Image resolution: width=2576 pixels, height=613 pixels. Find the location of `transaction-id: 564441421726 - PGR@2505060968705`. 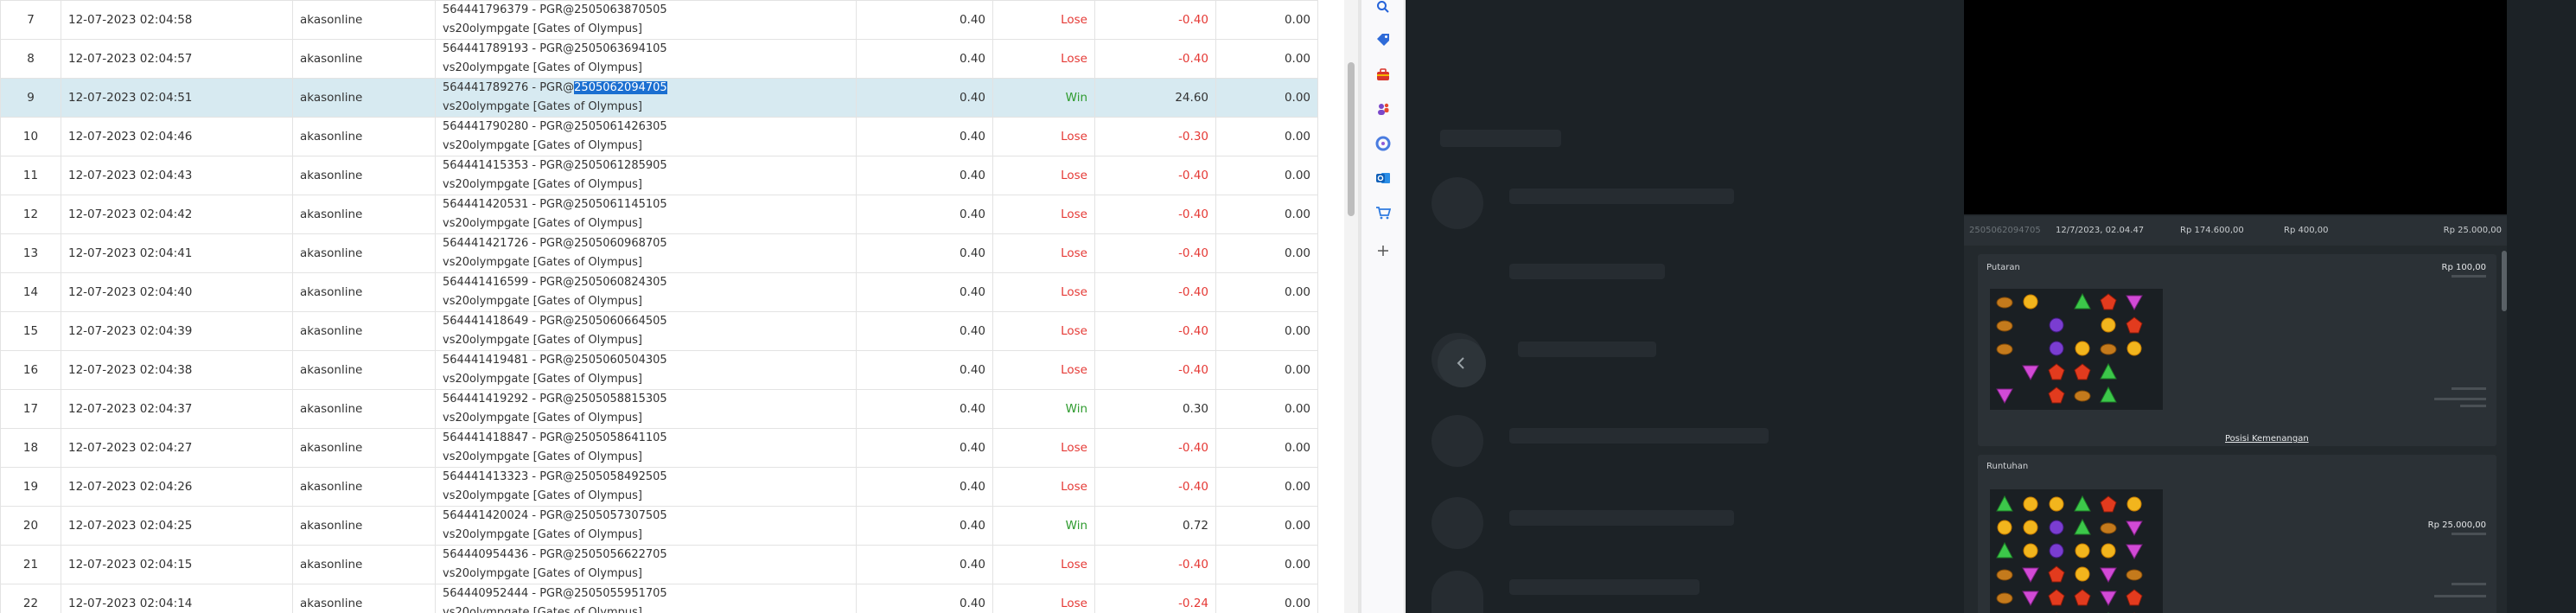

transaction-id: 564441421726 - PGR@2505060968705 is located at coordinates (646, 244).